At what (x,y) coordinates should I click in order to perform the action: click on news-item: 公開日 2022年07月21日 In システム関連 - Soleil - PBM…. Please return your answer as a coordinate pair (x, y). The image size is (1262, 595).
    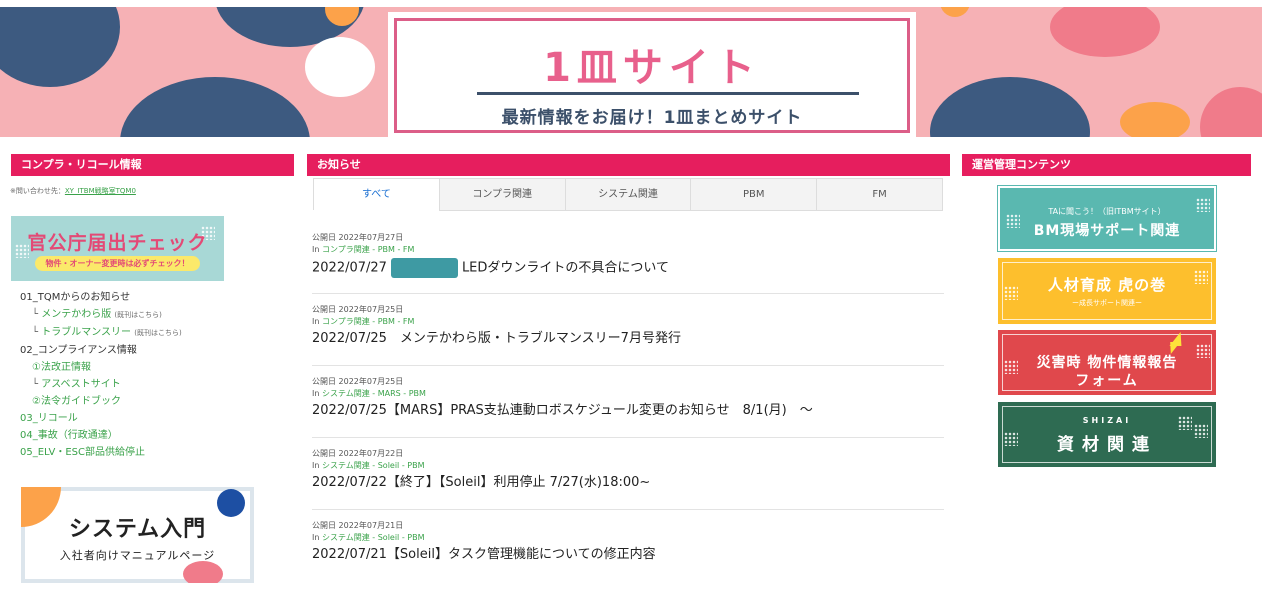
    Looking at the image, I should click on (628, 546).